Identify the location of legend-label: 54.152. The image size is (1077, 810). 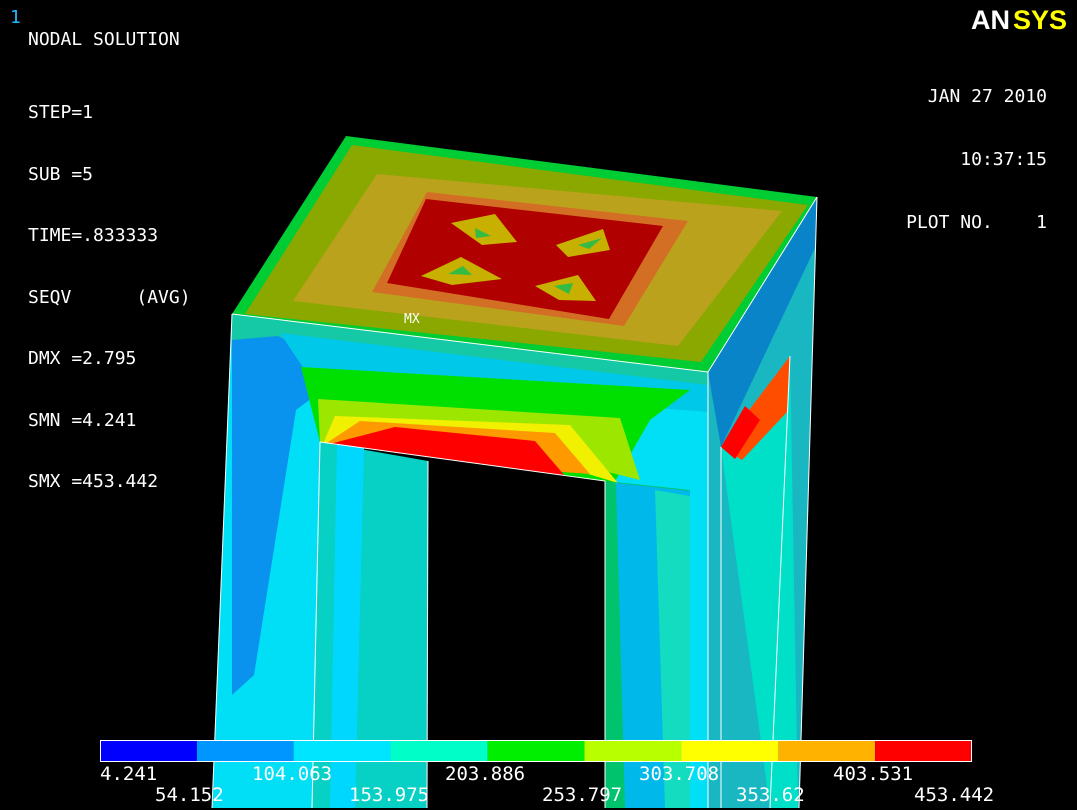
(189, 795).